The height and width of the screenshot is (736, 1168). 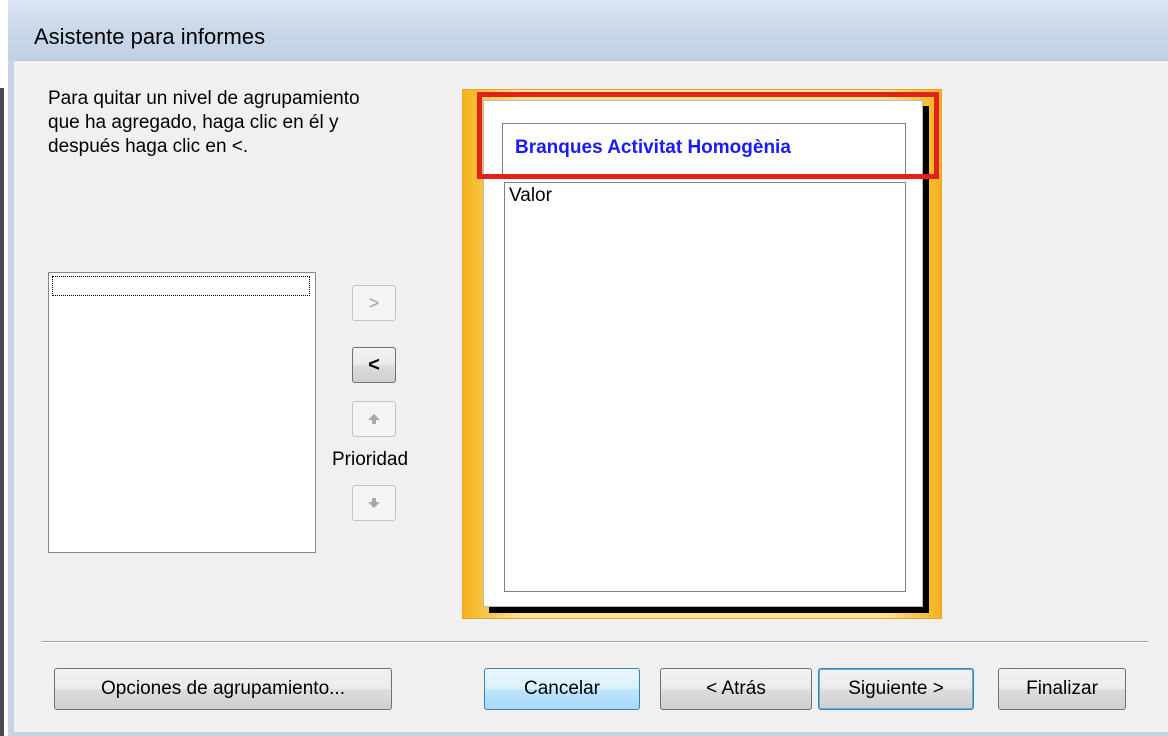 I want to click on next-button: Siguiente >, so click(x=896, y=689).